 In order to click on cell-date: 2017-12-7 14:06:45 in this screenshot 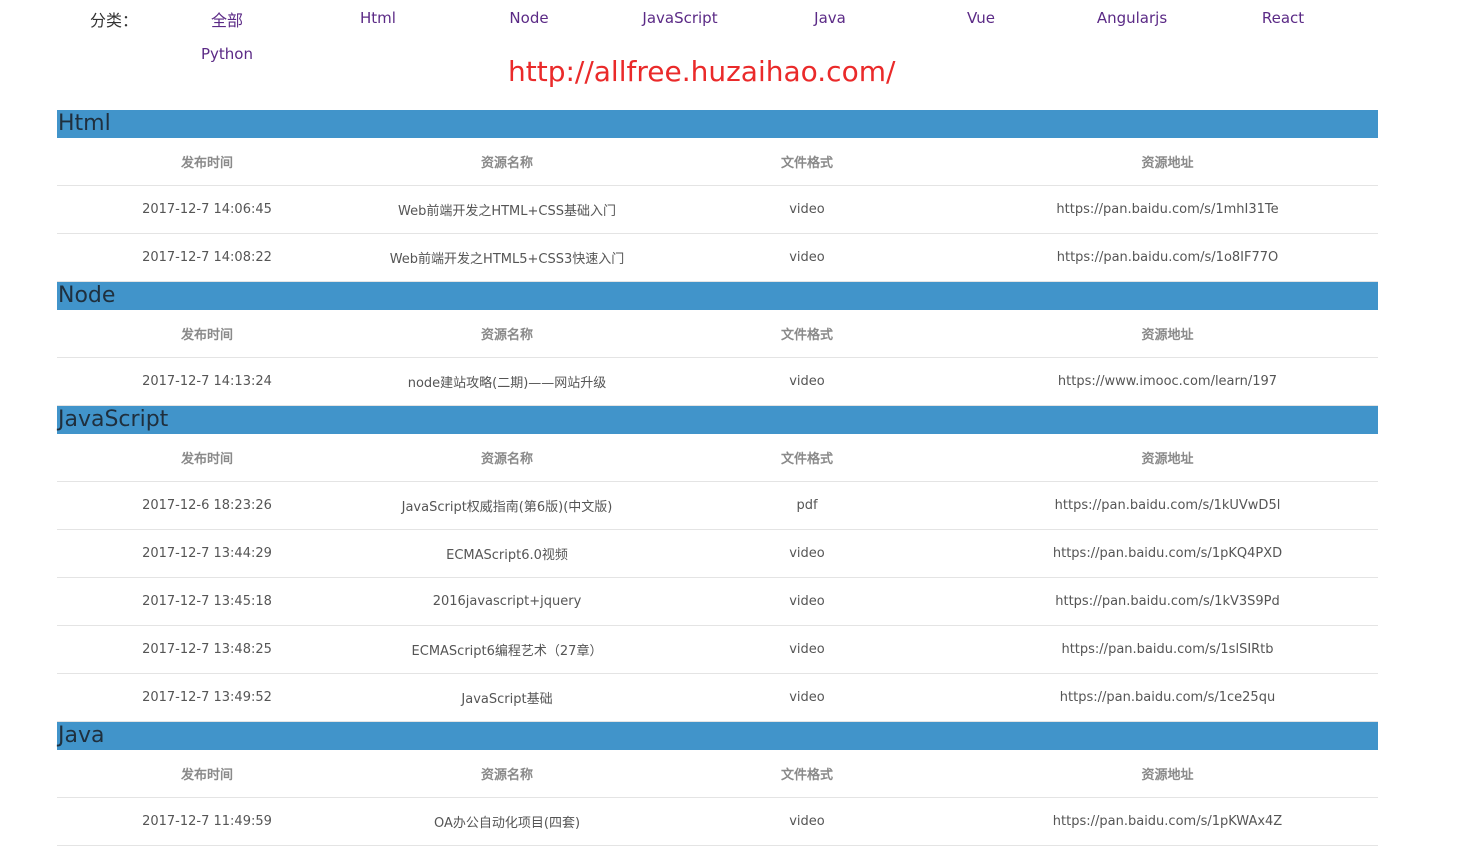, I will do `click(207, 209)`.